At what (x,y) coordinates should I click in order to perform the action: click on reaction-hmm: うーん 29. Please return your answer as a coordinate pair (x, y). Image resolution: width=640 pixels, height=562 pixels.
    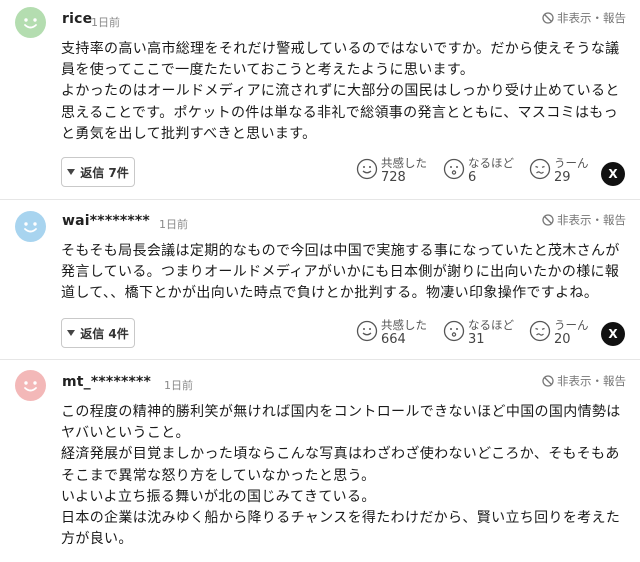
    Looking at the image, I should click on (559, 171).